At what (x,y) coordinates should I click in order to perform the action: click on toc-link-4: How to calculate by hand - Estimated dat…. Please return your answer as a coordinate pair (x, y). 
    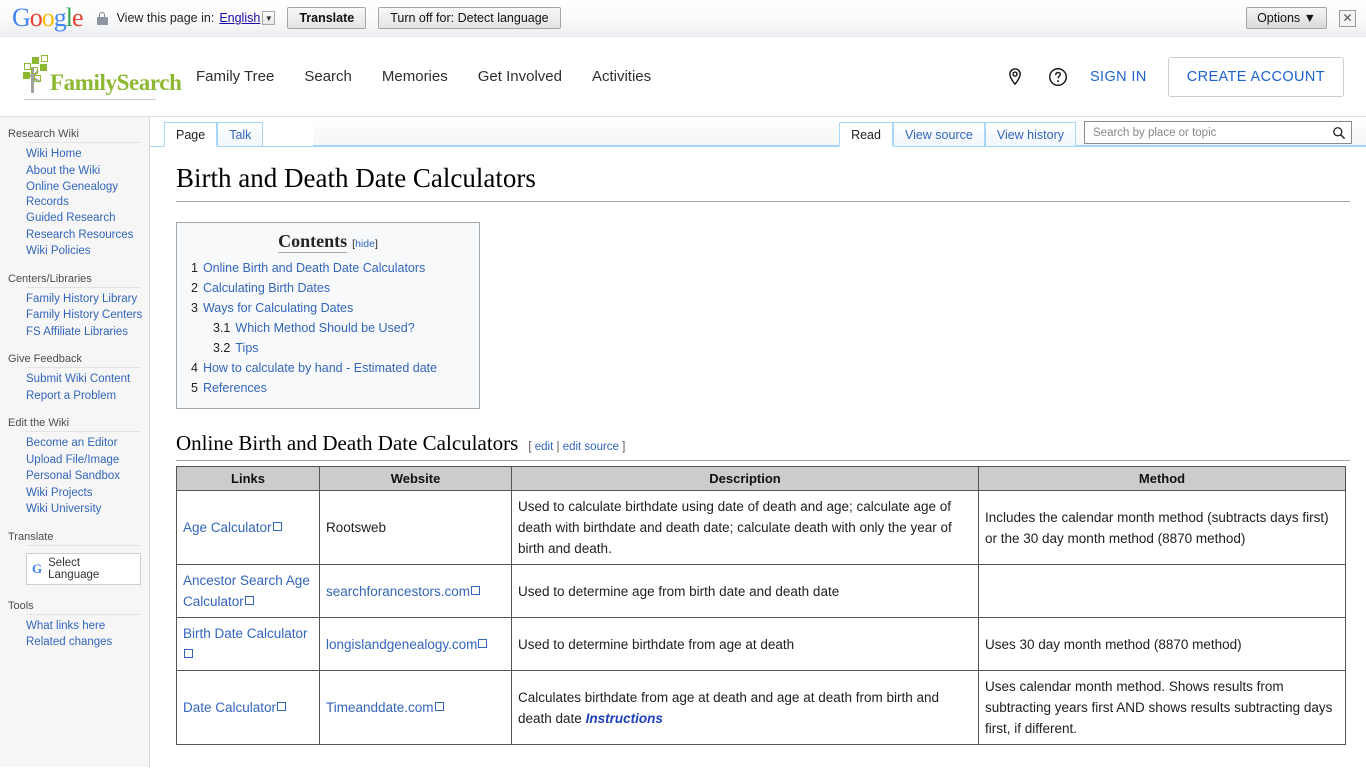
    Looking at the image, I should click on (320, 368).